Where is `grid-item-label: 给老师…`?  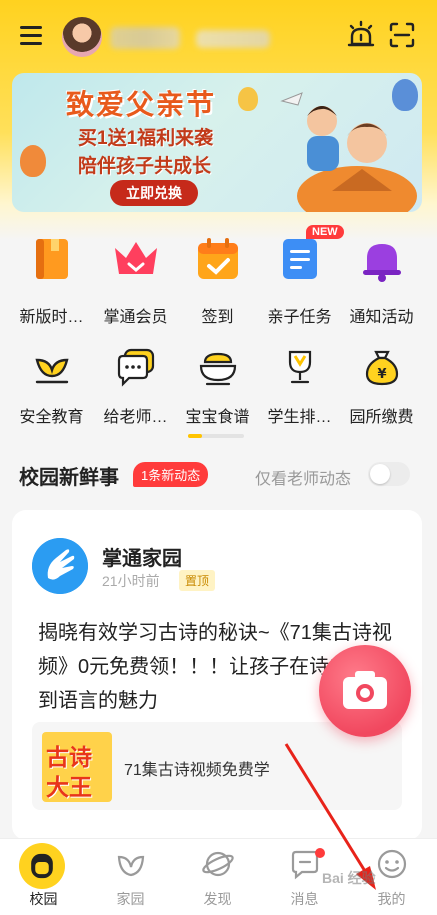
grid-item-label: 给老师… is located at coordinates (135, 417).